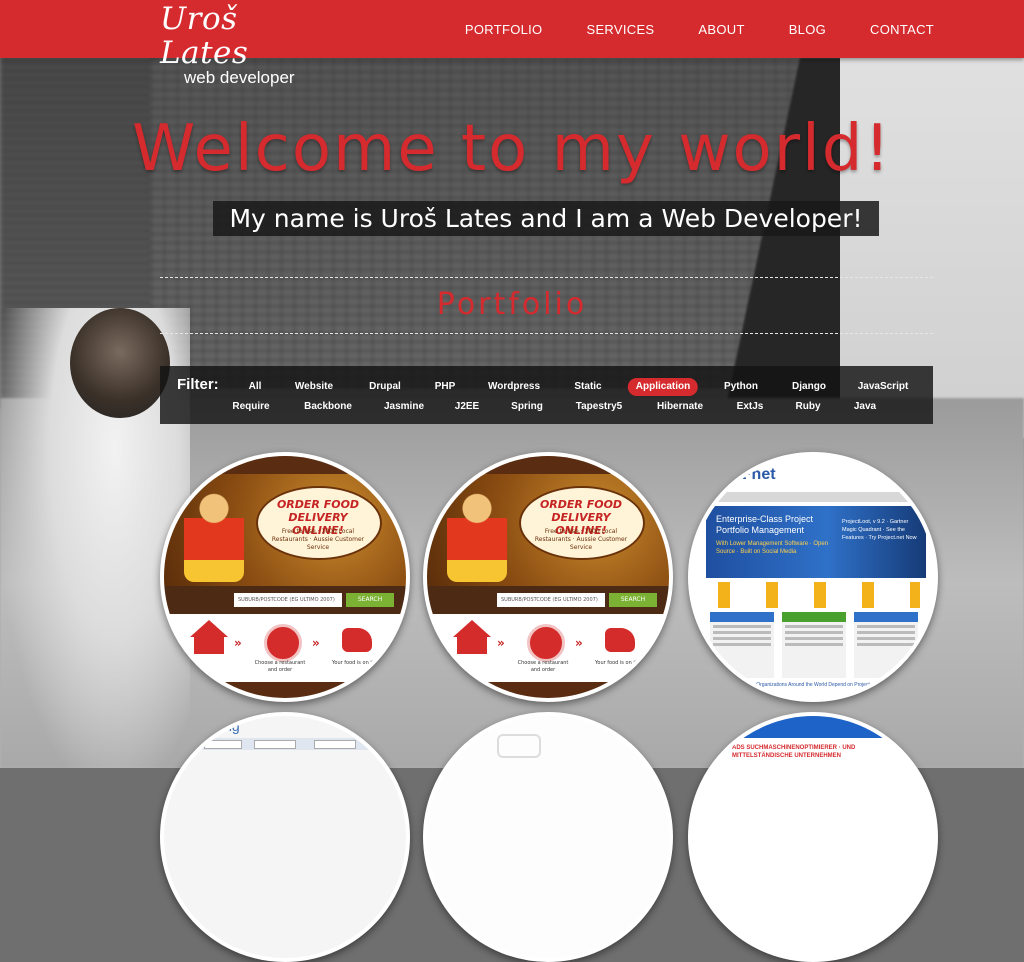 This screenshot has width=1024, height=962. I want to click on filter-j2ee: J2EE, so click(467, 407).